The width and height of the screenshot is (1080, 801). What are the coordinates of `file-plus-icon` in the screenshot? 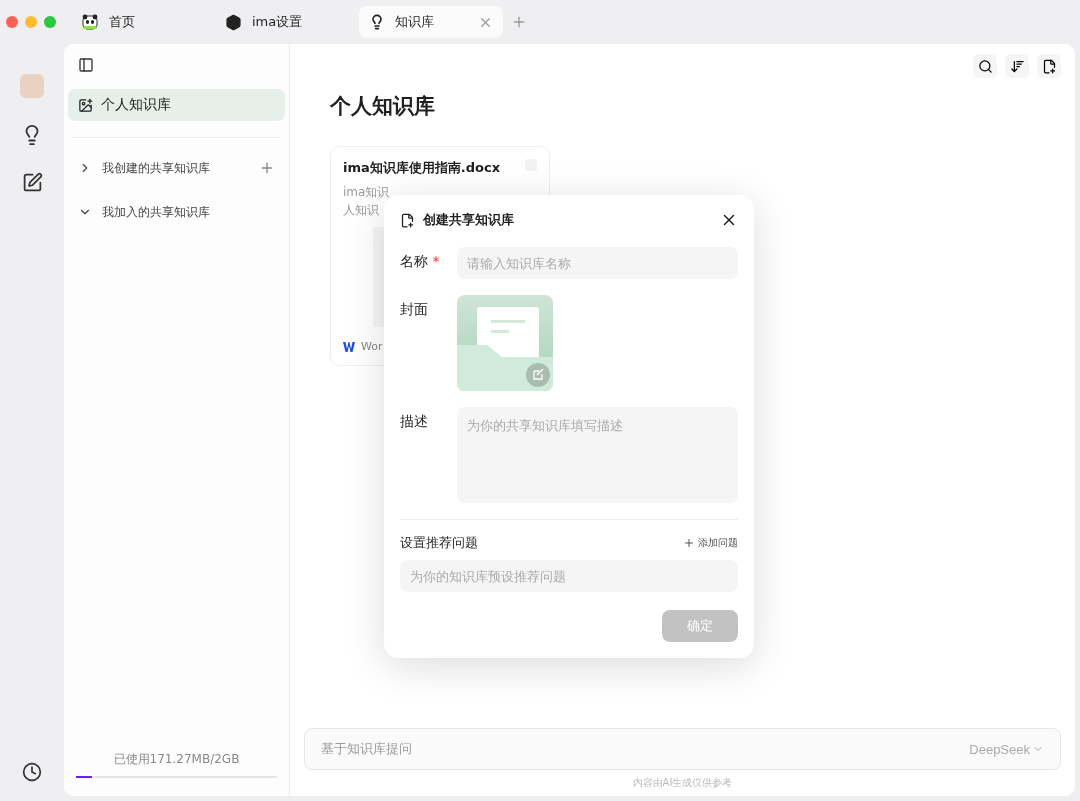 It's located at (1049, 66).